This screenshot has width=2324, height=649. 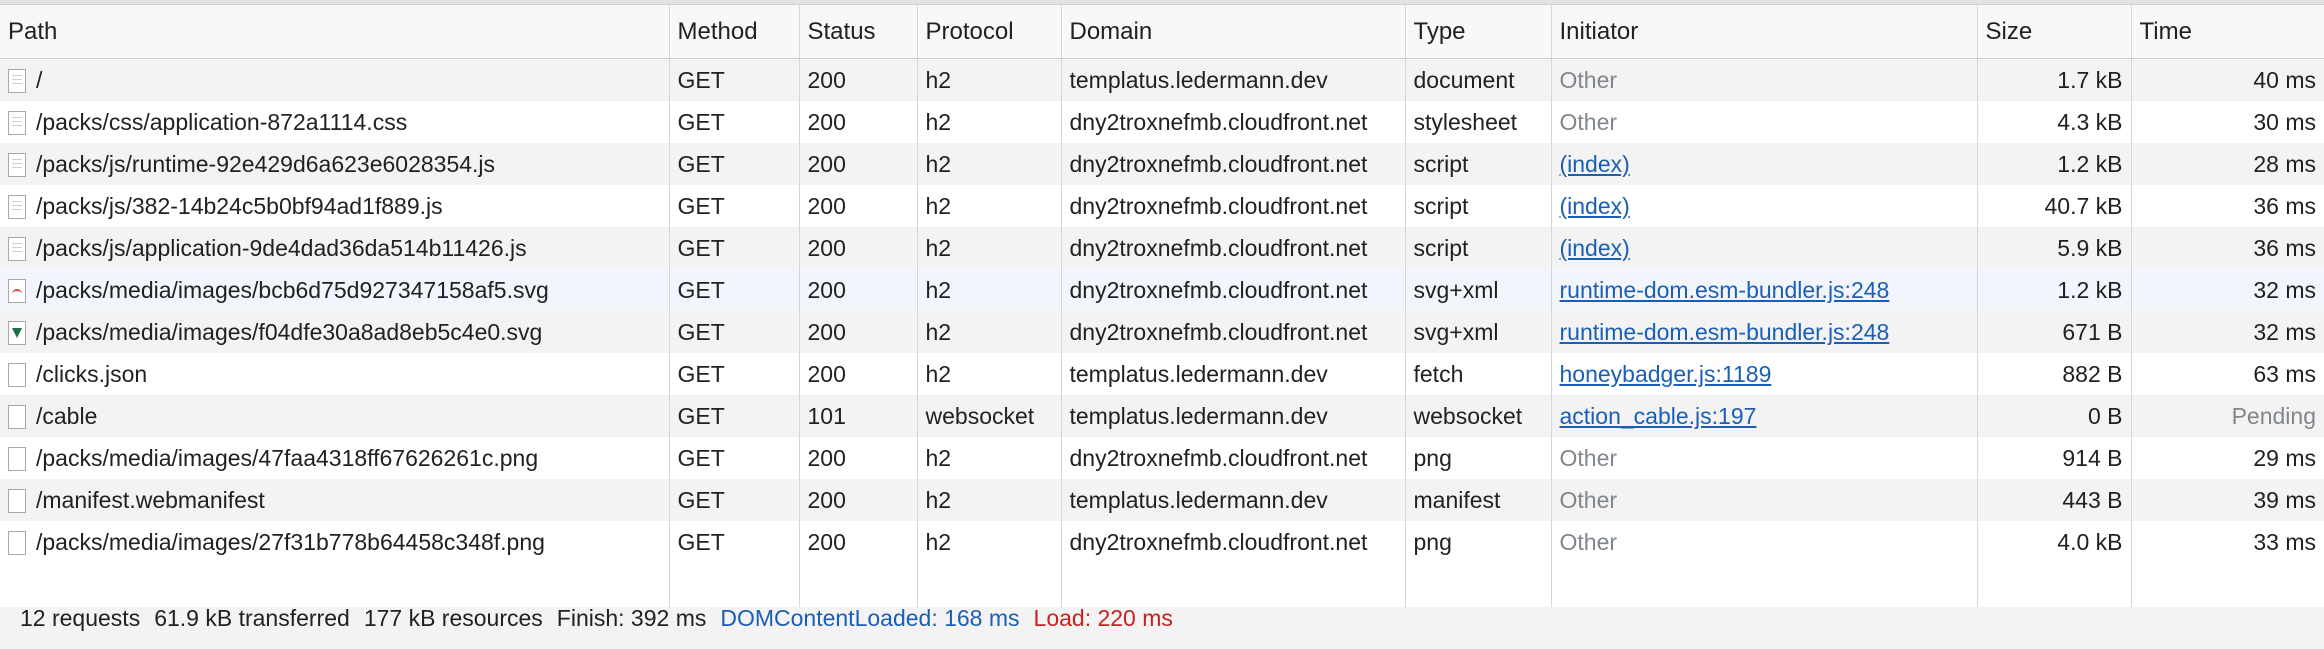 What do you see at coordinates (1103, 618) in the screenshot?
I see `load-time: Load: 220 ms` at bounding box center [1103, 618].